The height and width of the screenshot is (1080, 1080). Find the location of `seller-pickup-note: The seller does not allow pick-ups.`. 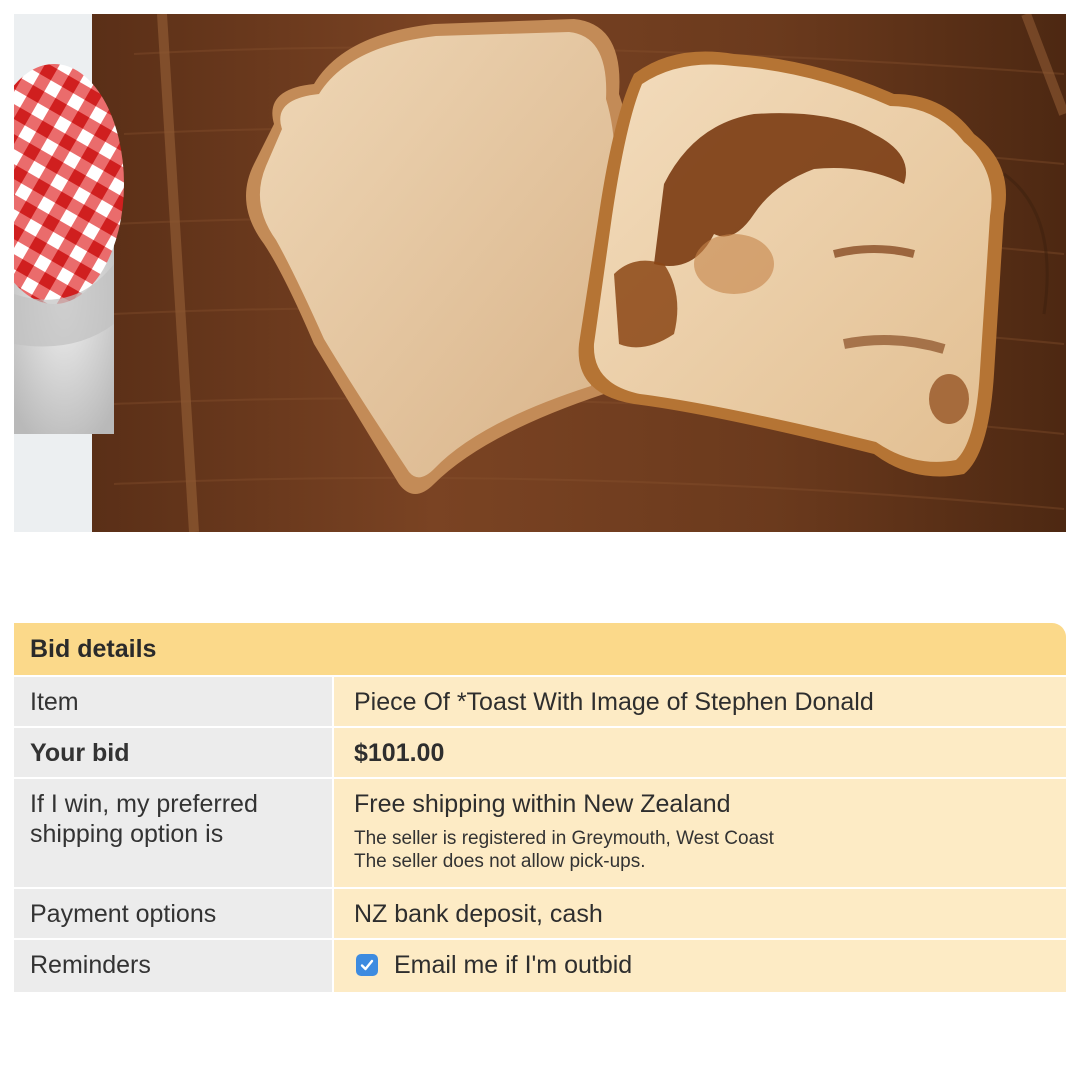

seller-pickup-note: The seller does not allow pick-ups. is located at coordinates (500, 861).